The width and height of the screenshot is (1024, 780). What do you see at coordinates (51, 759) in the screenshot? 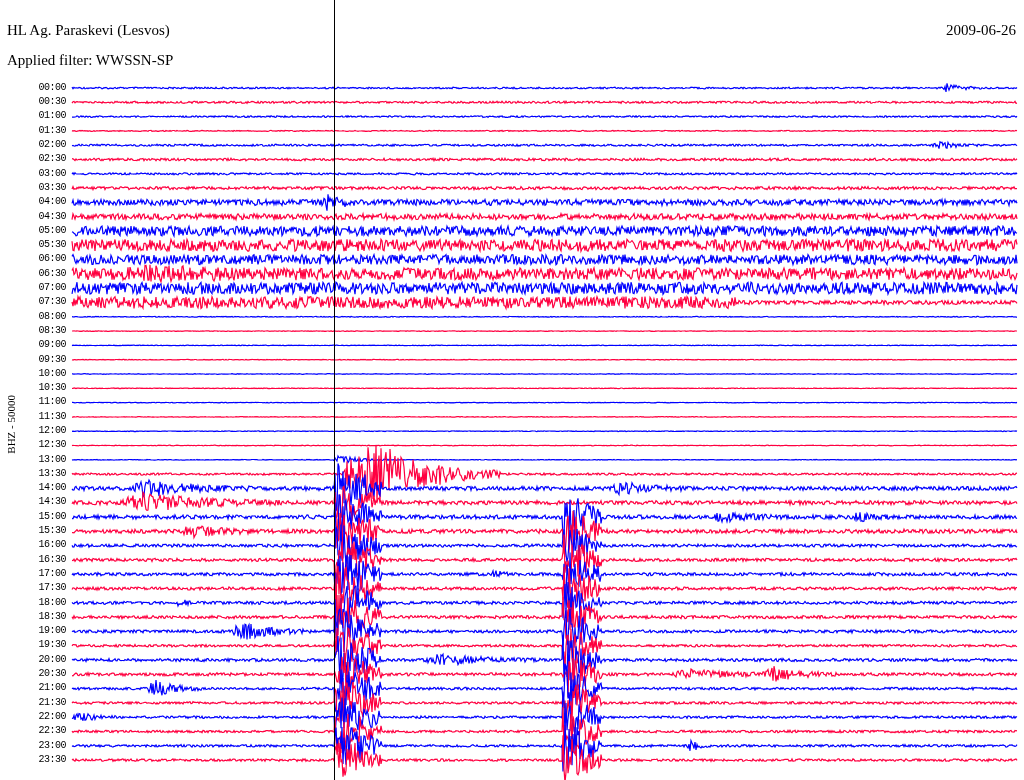
I see `time-label: 23:30` at bounding box center [51, 759].